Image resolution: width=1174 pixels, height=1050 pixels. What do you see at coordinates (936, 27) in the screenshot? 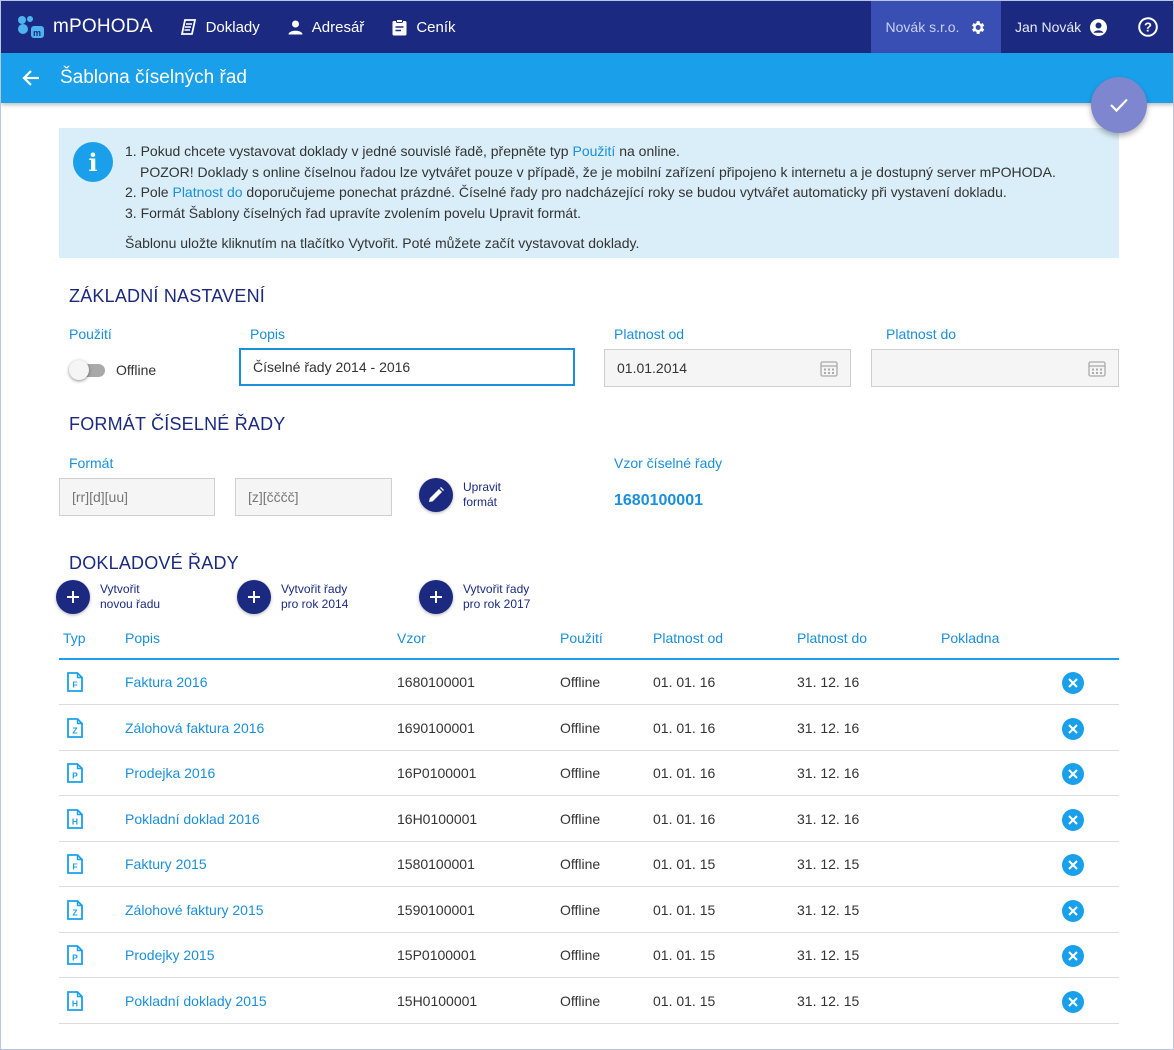
I see `company-selector: Novák s.r.o.` at bounding box center [936, 27].